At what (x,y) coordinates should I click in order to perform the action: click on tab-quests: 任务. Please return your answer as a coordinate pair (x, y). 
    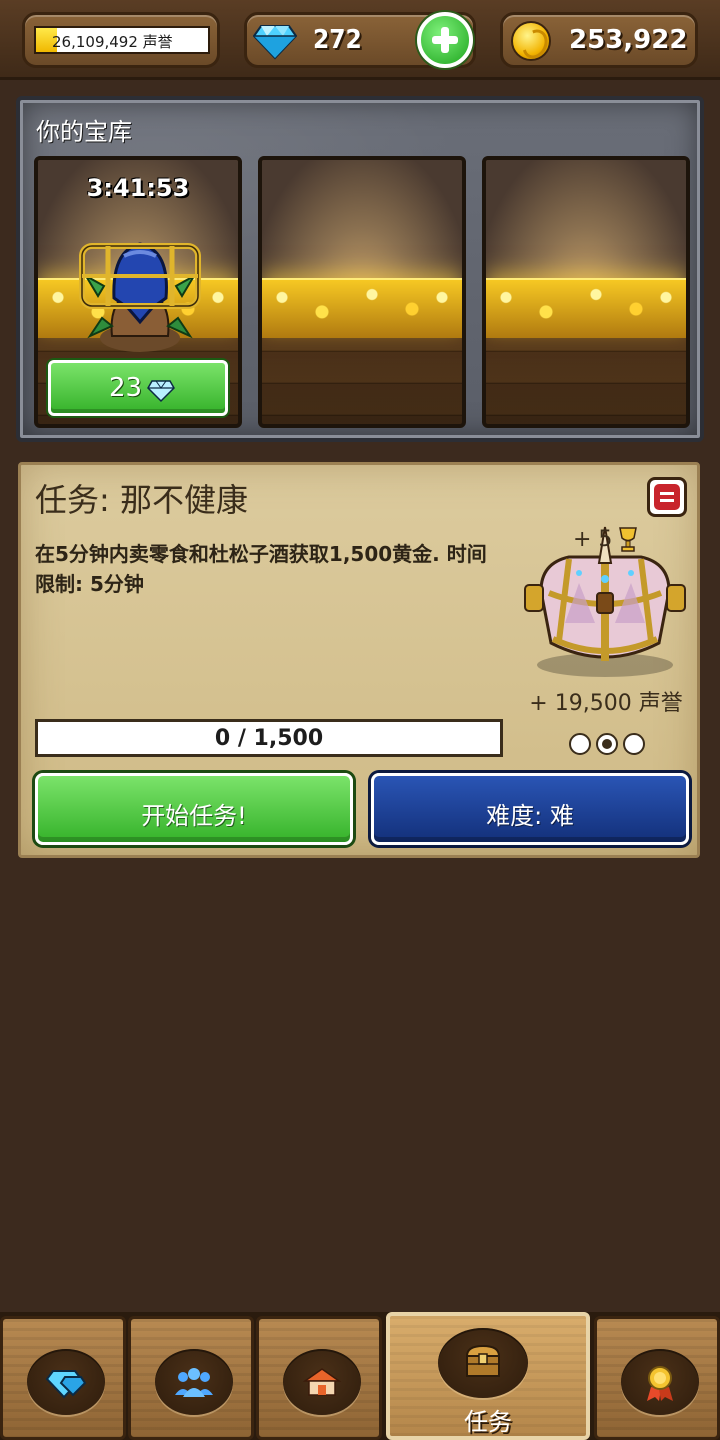
    Looking at the image, I should click on (488, 1376).